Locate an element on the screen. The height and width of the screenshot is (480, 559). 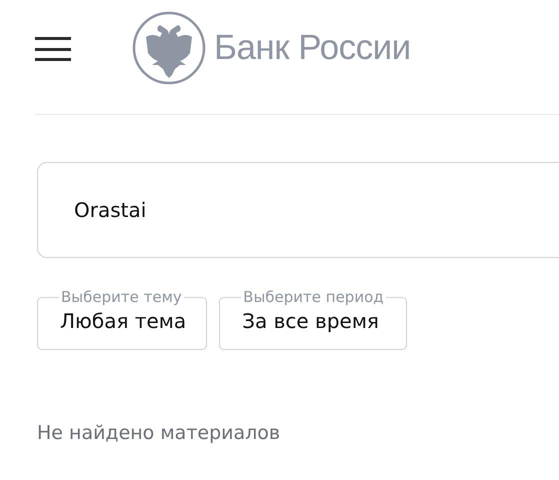
filter-dropdown: Выберите тему Любая тема is located at coordinates (122, 319).